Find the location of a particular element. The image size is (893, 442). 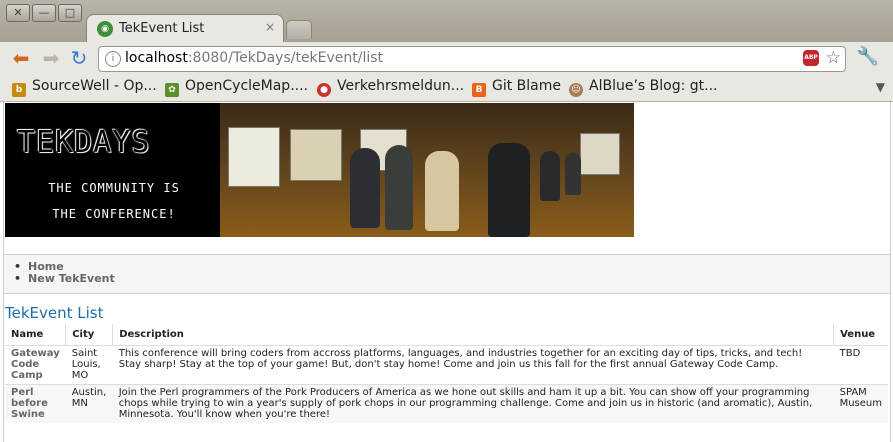

banner-conference-photo is located at coordinates (427, 170).